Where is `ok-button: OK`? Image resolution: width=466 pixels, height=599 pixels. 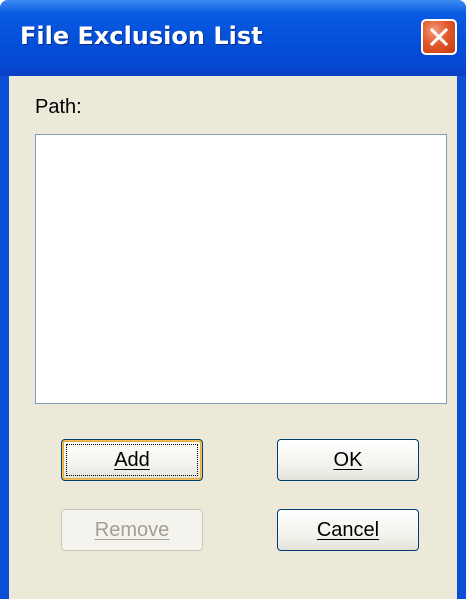 ok-button: OK is located at coordinates (348, 460).